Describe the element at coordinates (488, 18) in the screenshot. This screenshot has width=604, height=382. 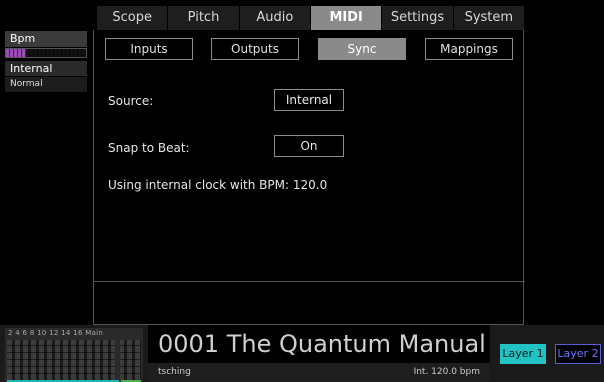
I see `tab-system: System` at that location.